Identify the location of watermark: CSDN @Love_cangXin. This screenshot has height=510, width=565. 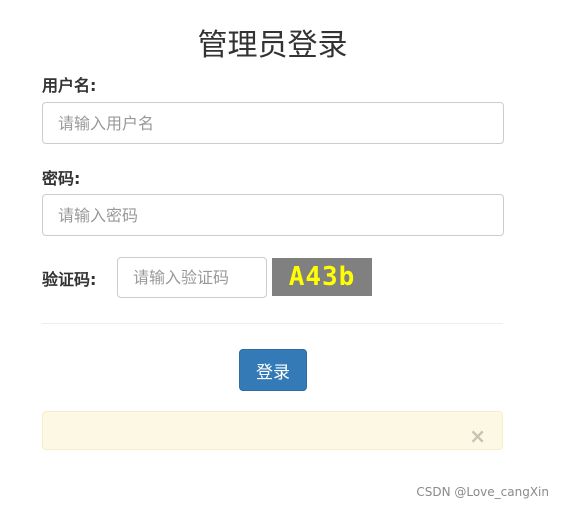
(482, 492).